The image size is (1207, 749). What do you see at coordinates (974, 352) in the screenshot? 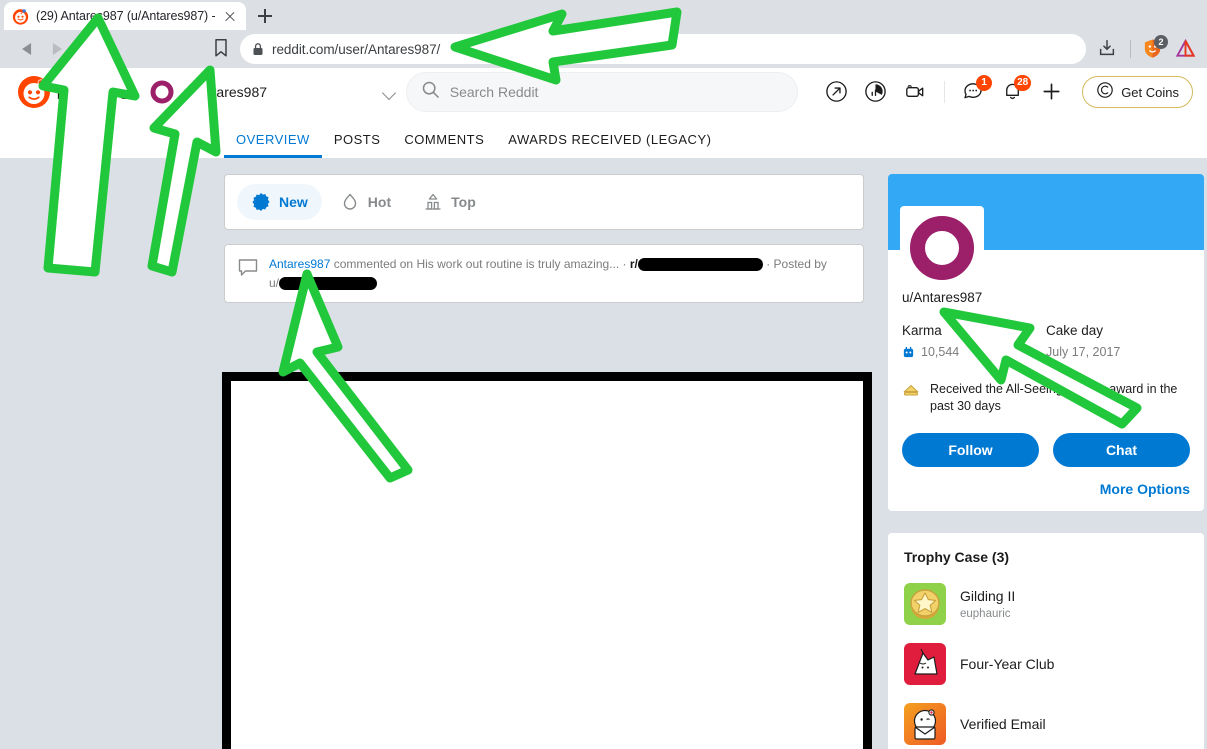
I see `karma-value-row: 10,544` at bounding box center [974, 352].